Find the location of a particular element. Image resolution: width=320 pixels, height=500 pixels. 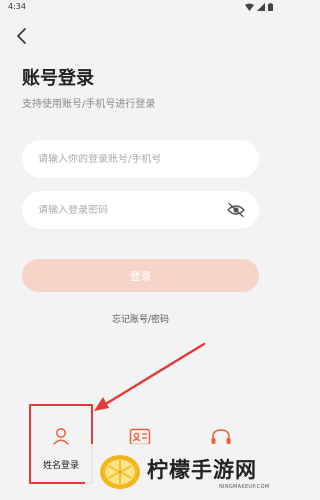

name-login-label: 姓名登录 is located at coordinates (60, 466).